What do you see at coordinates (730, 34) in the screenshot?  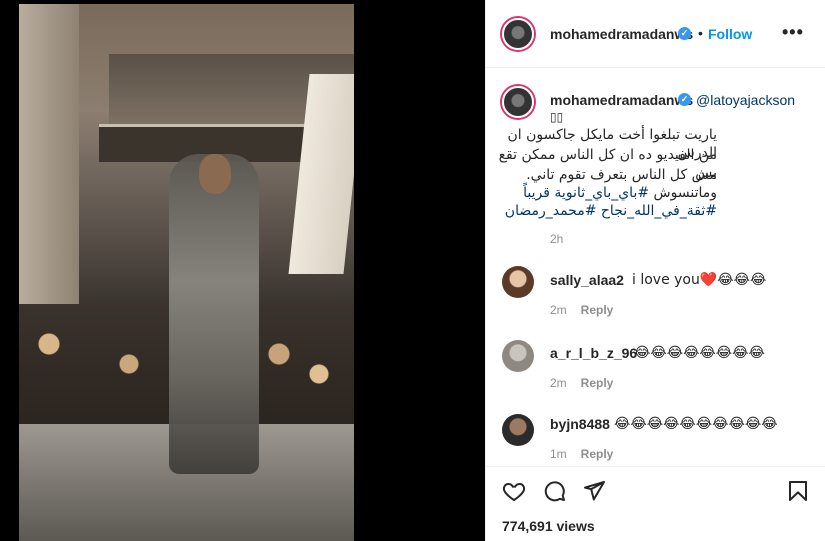 I see `follow-button: Follow` at bounding box center [730, 34].